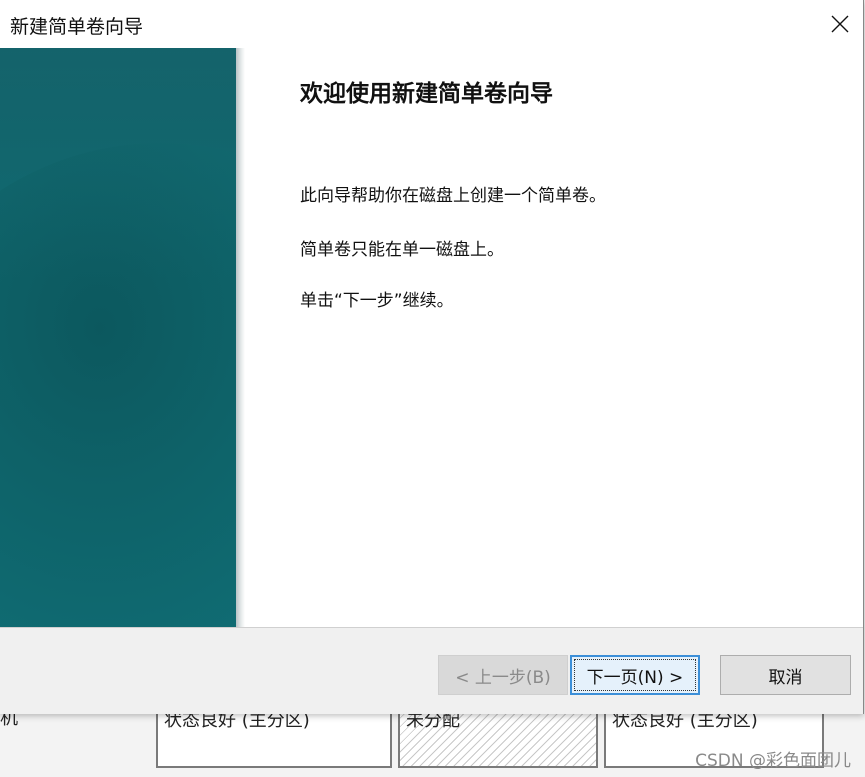  Describe the element at coordinates (453, 196) in the screenshot. I see `intro-text: 此向导帮助你在磁盘上创建一个简单卷。` at that location.